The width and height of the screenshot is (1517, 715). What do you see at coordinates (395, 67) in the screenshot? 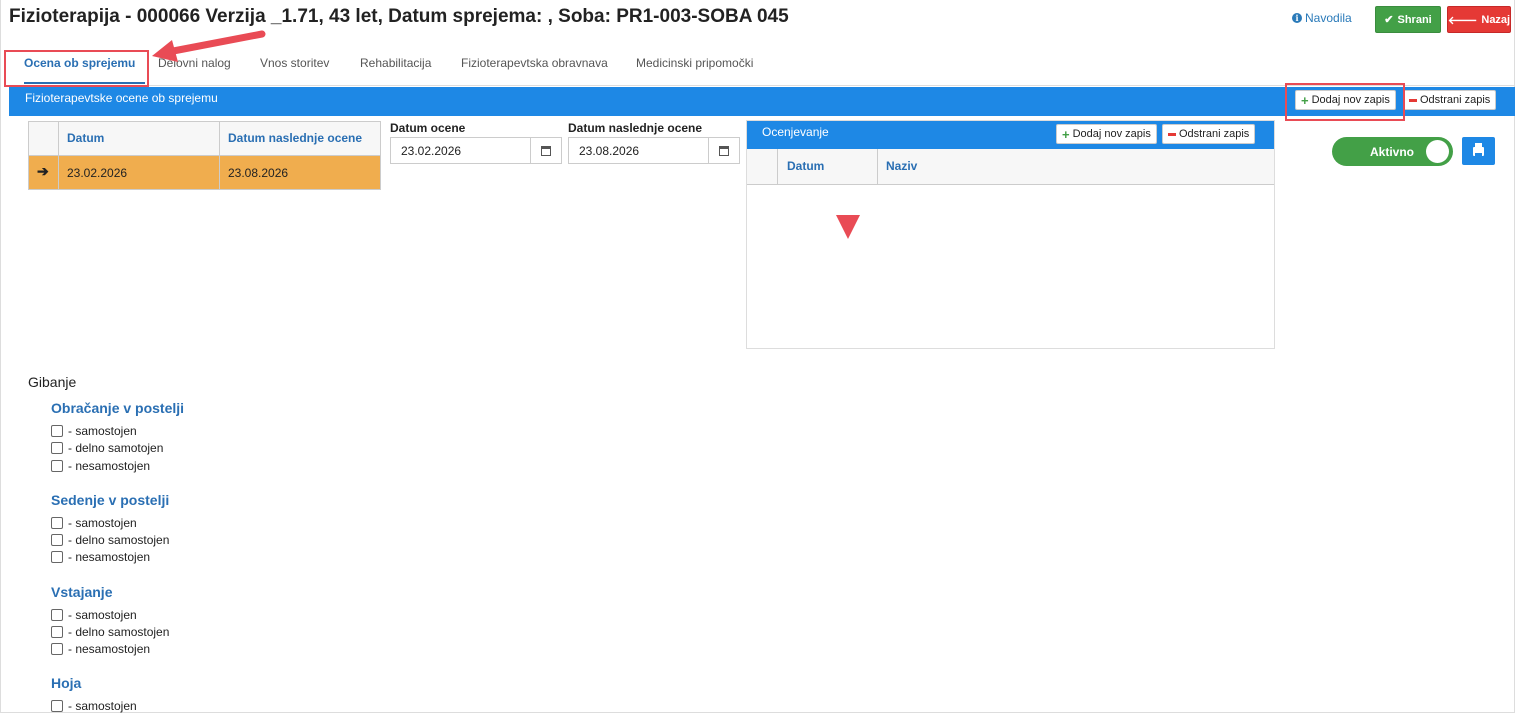
I see `tab-rehabilitacija: Rehabilitacija` at bounding box center [395, 67].